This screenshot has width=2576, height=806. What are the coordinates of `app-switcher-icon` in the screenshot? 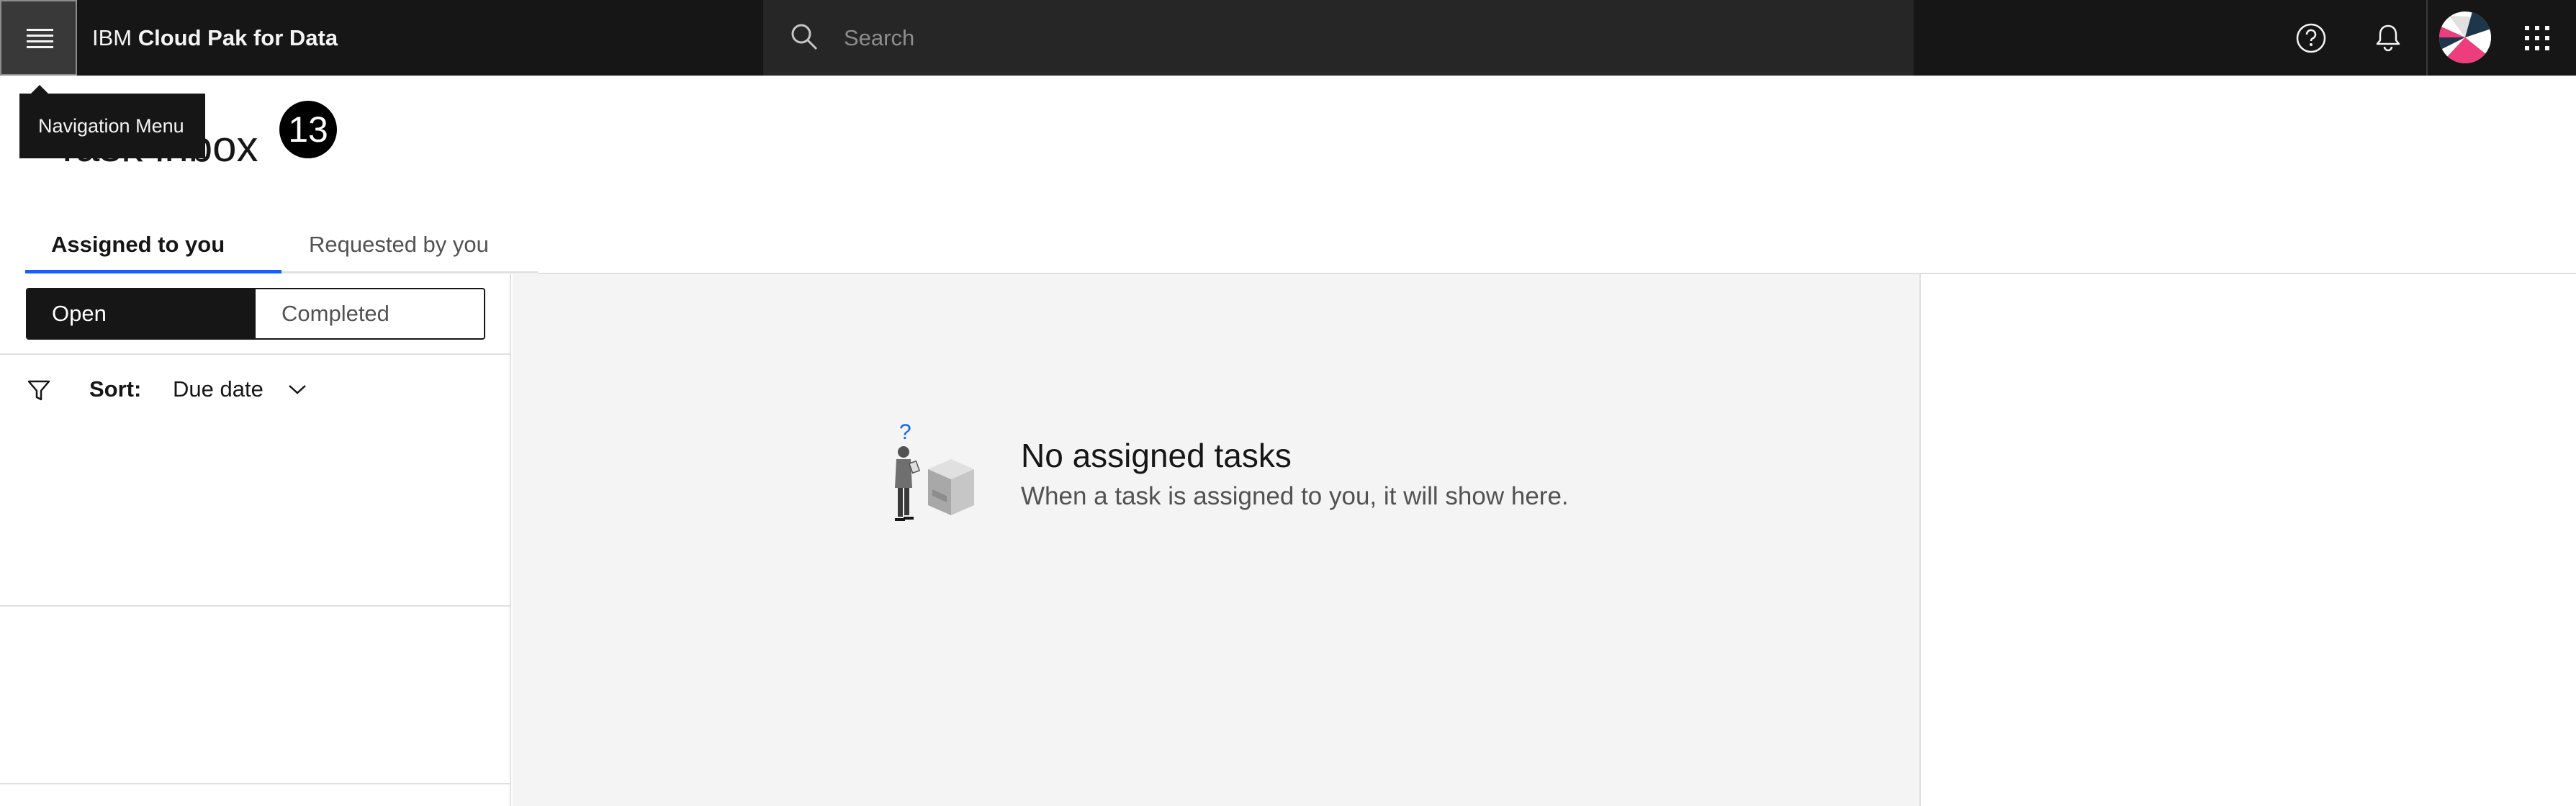 It's located at (2537, 38).